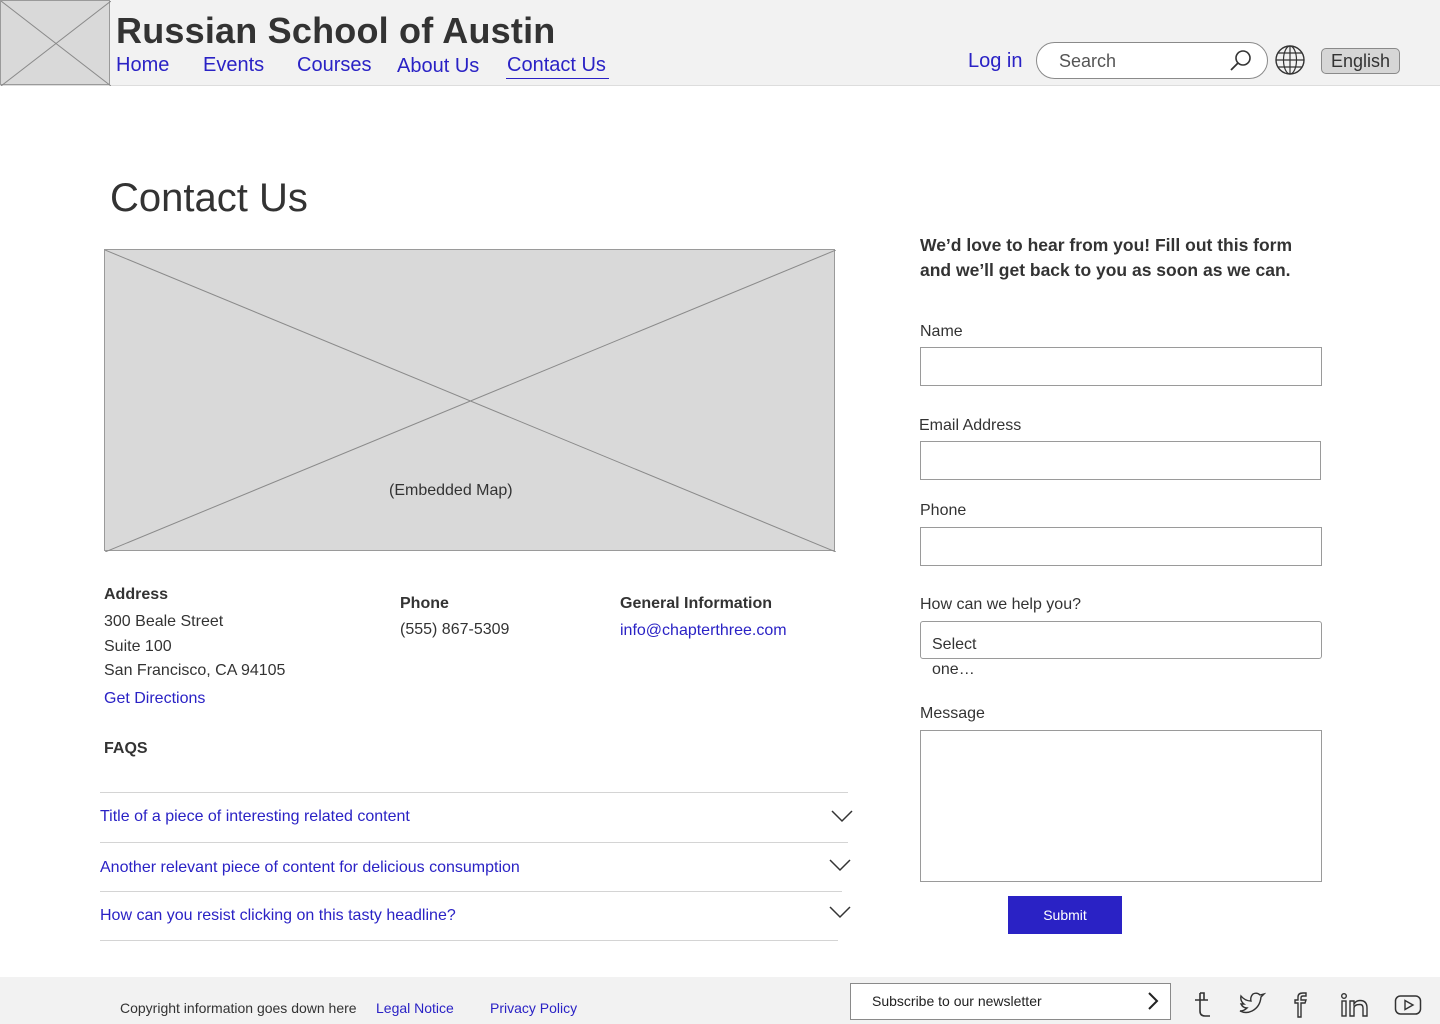 This screenshot has width=1440, height=1024. Describe the element at coordinates (557, 66) in the screenshot. I see `nav-contact-us: Contact Us` at that location.